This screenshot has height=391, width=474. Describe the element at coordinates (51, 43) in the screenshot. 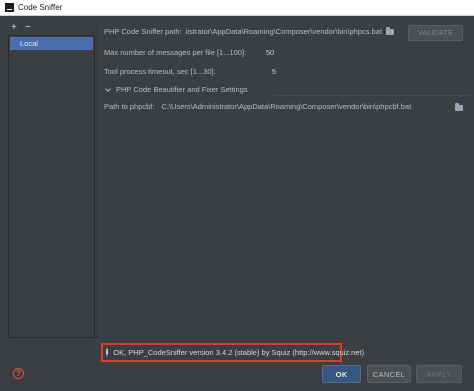

I see `sidebar-item-local: Local` at that location.